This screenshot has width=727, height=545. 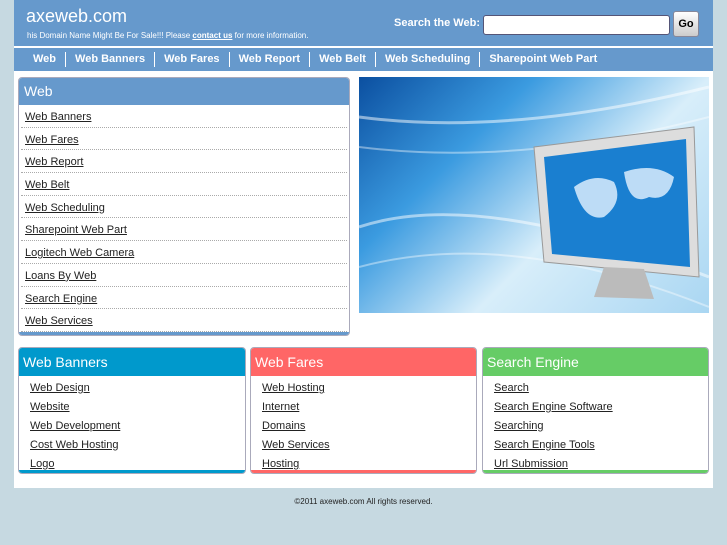 What do you see at coordinates (184, 252) in the screenshot?
I see `list-item: Logitech Web Camera` at bounding box center [184, 252].